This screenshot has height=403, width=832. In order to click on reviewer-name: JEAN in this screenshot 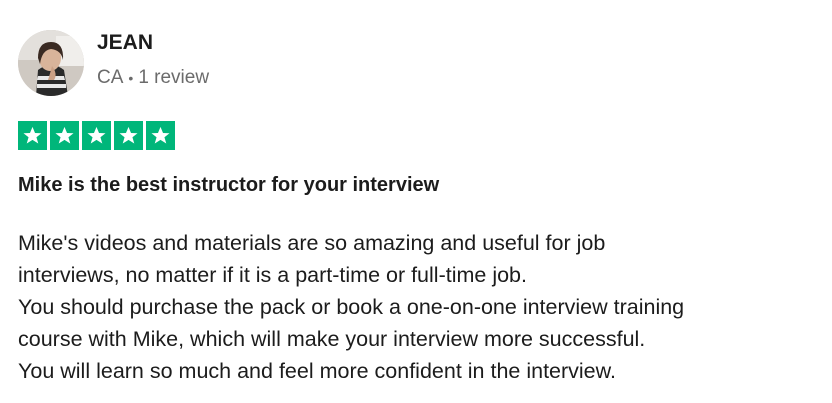, I will do `click(153, 43)`.